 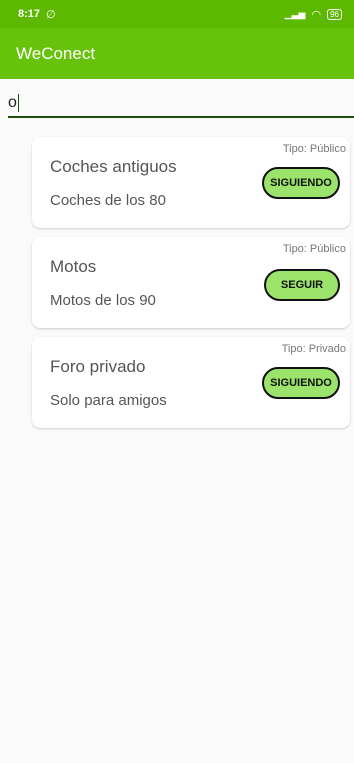 What do you see at coordinates (51, 14) in the screenshot?
I see `no-alarm-icon: ∅` at bounding box center [51, 14].